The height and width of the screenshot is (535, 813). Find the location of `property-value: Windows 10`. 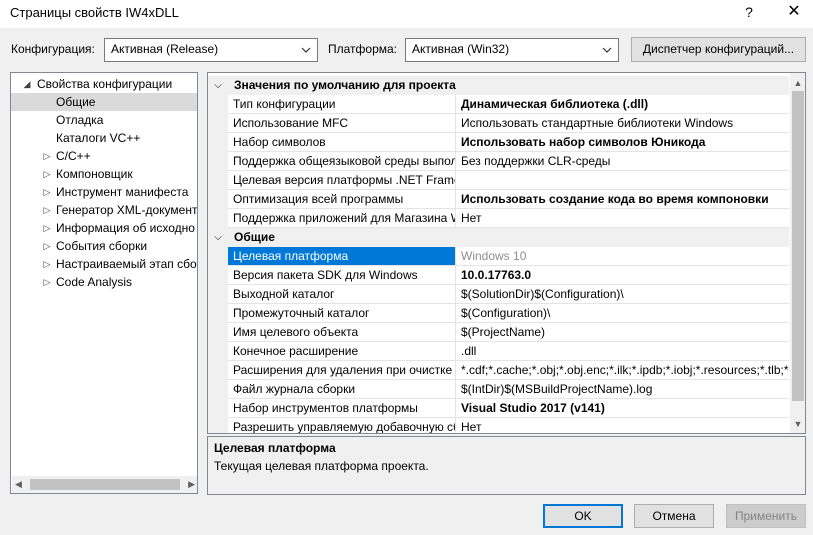

property-value: Windows 10 is located at coordinates (622, 256).